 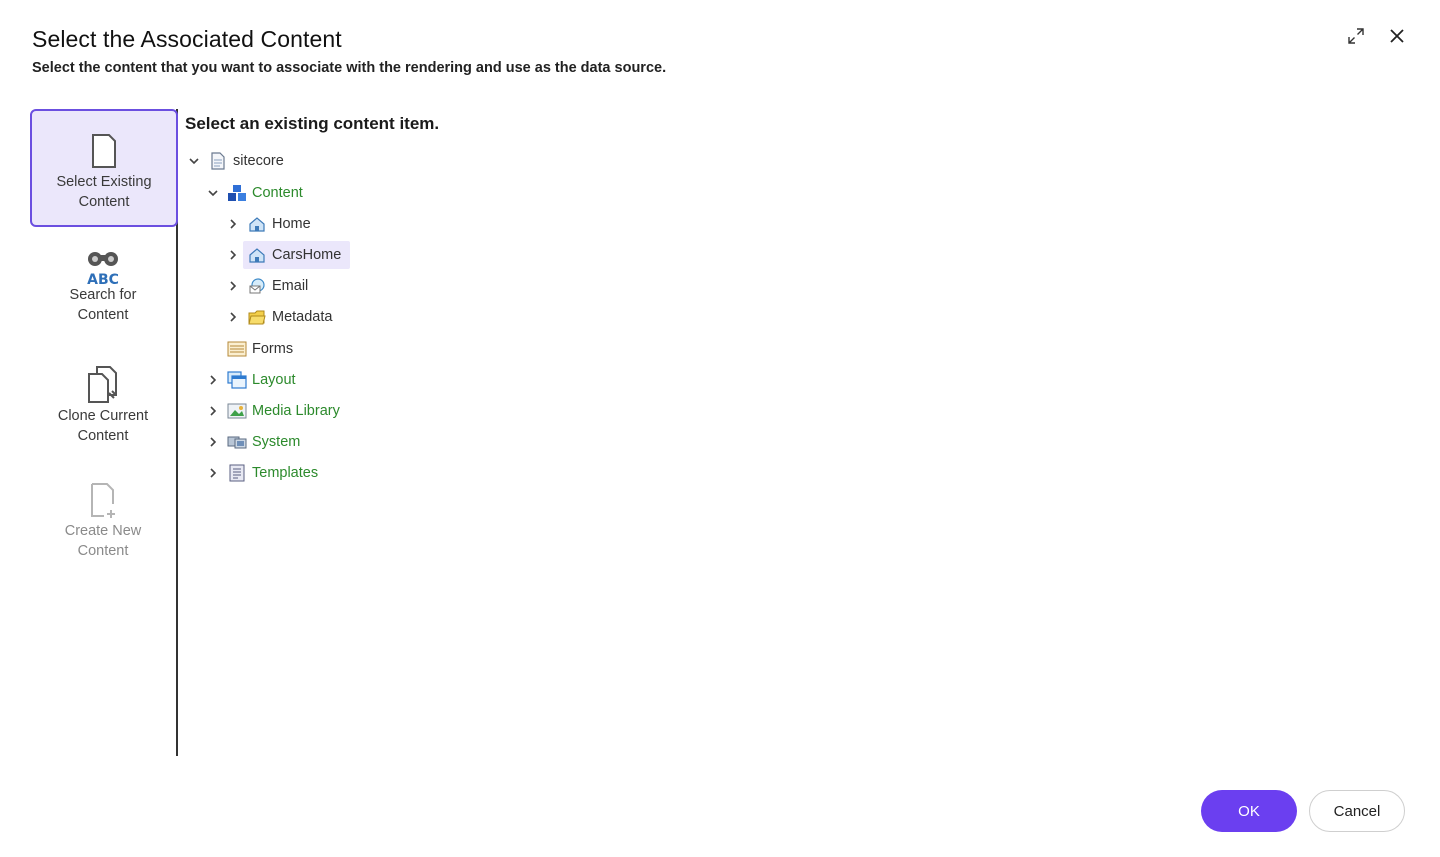 What do you see at coordinates (257, 286) in the screenshot?
I see `email-icon` at bounding box center [257, 286].